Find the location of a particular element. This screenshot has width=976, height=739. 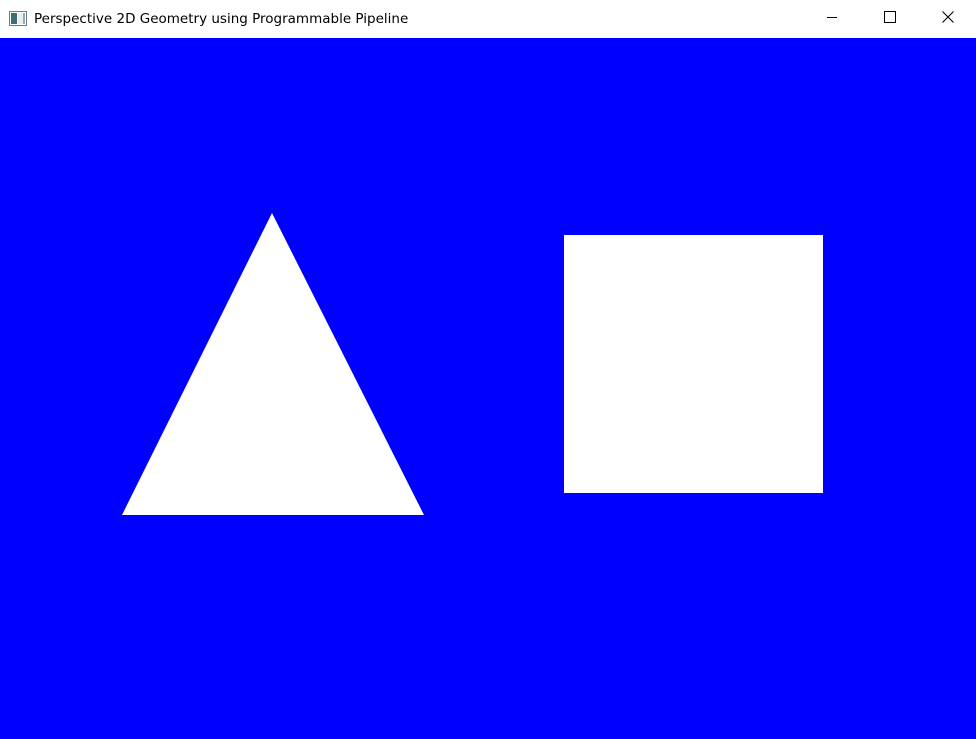

minimize-icon is located at coordinates (832, 19).